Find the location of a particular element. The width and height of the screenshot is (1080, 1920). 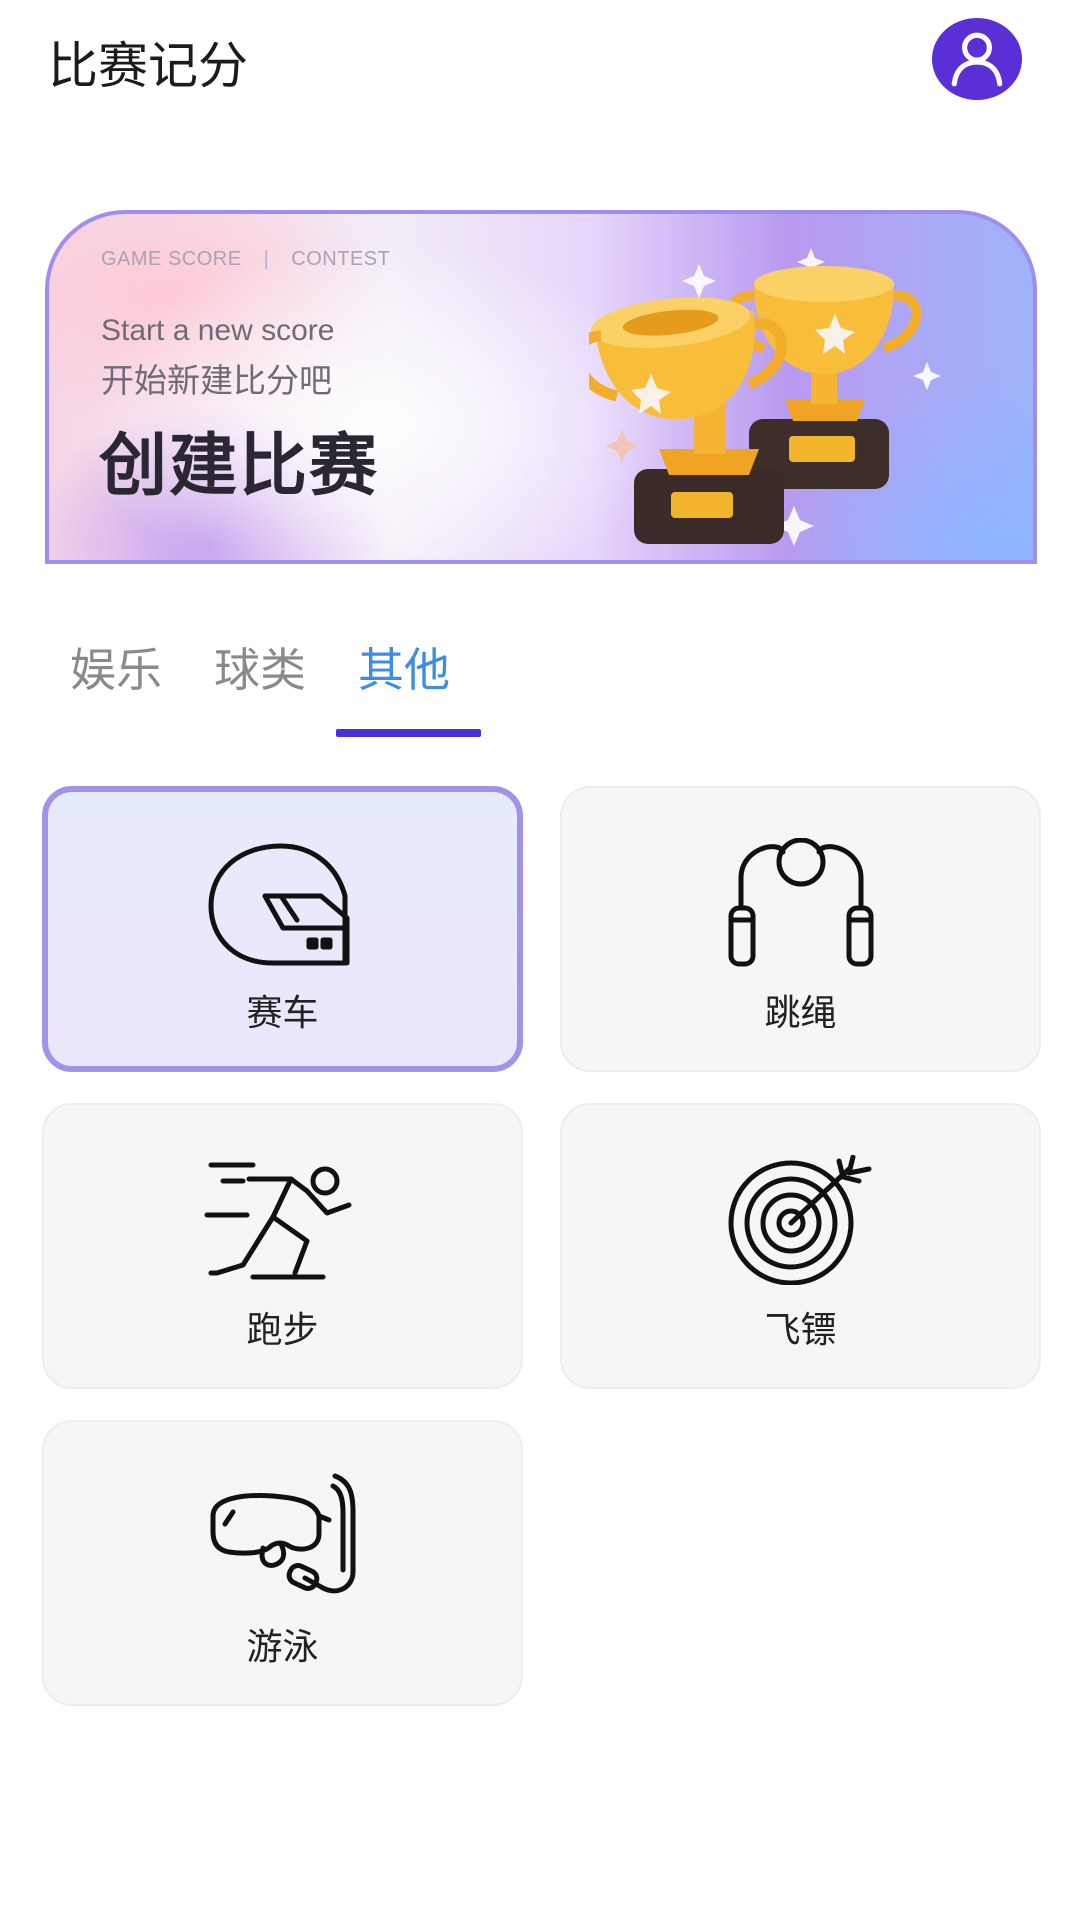

sport-card-darts: 飞镖 is located at coordinates (800, 1246).